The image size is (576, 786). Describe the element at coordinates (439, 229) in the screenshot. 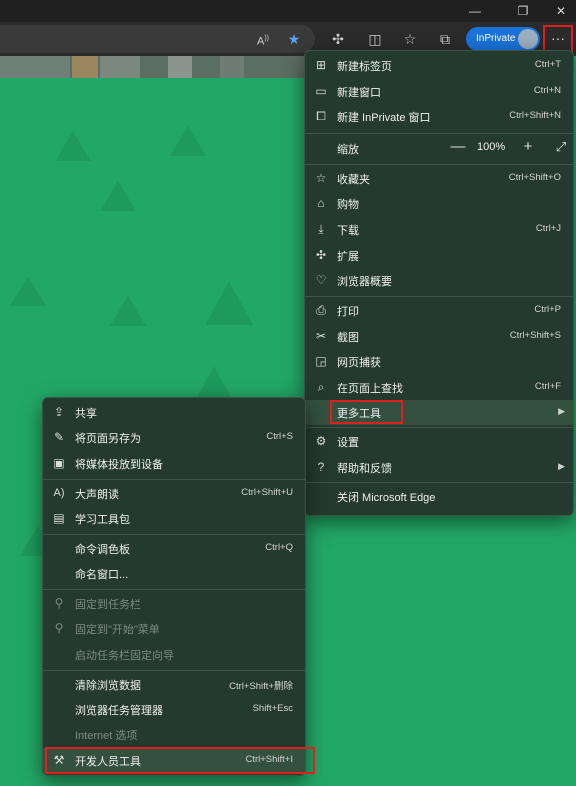

I see `menu-item-downloads: ⤓ 下载 Ctrl+J` at that location.